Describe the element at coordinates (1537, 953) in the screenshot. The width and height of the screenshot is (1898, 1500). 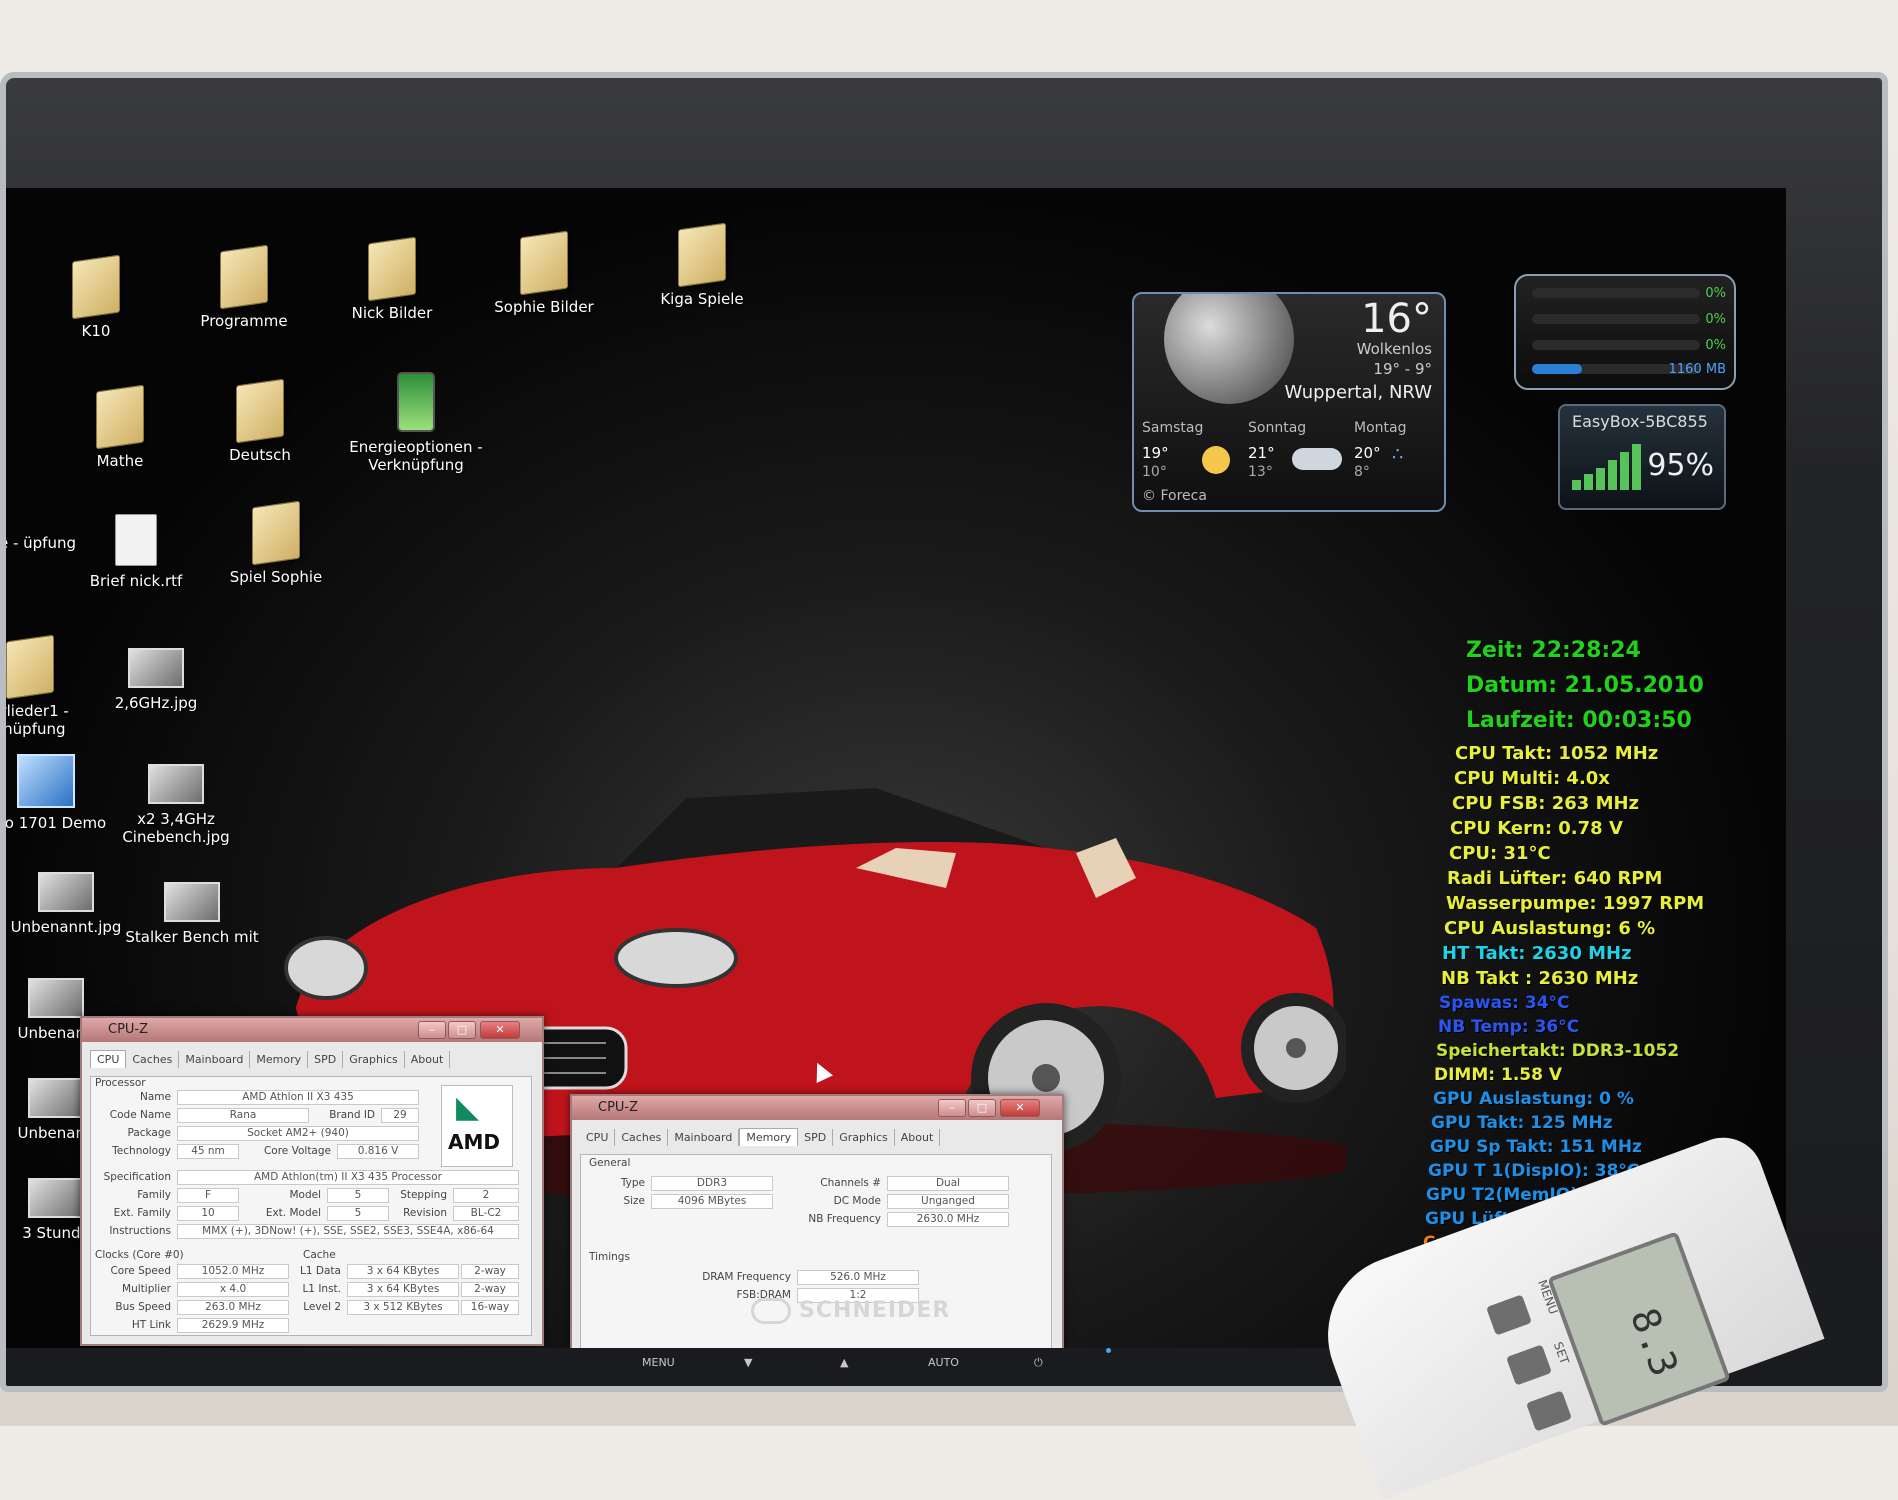
I see `stat-line: HT Takt: 2630 MHz` at that location.